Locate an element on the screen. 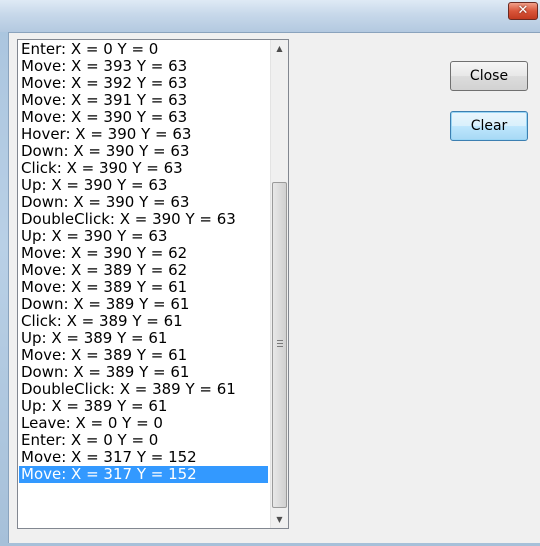 The height and width of the screenshot is (546, 540). list-item: Move: X = 393 Y = 63 is located at coordinates (143, 66).